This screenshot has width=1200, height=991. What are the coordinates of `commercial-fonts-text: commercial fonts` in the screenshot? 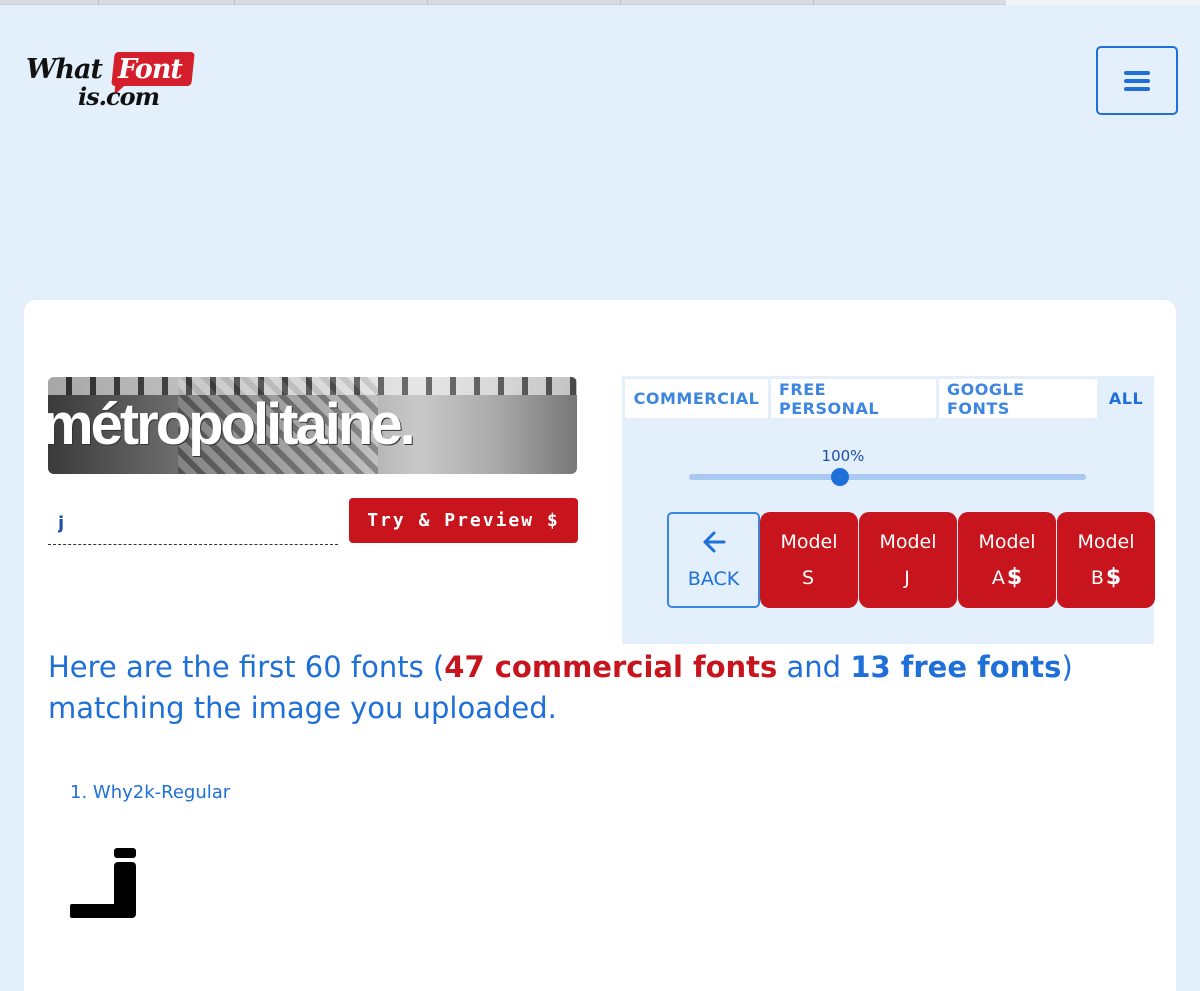 It's located at (631, 667).